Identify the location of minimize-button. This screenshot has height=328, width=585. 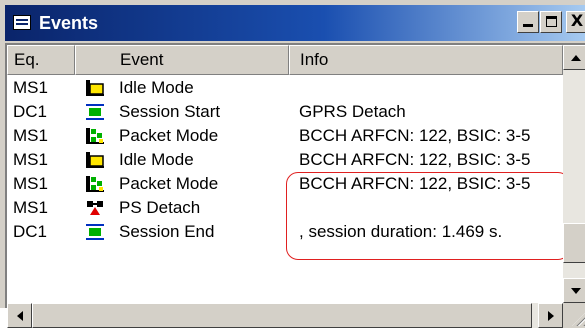
(528, 22).